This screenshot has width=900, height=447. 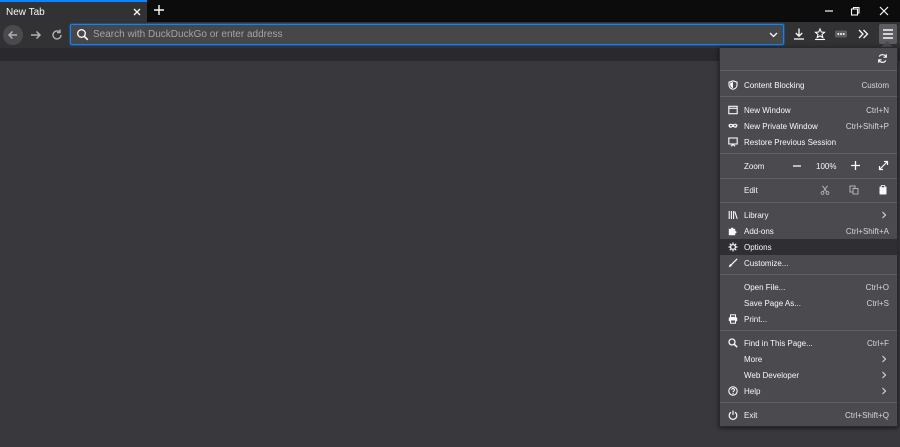 I want to click on menu-item-find: Find in This Page... Ctrl+F, so click(x=808, y=343).